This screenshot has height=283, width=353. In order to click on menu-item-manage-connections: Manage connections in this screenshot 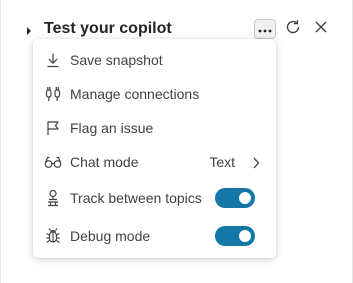, I will do `click(154, 94)`.